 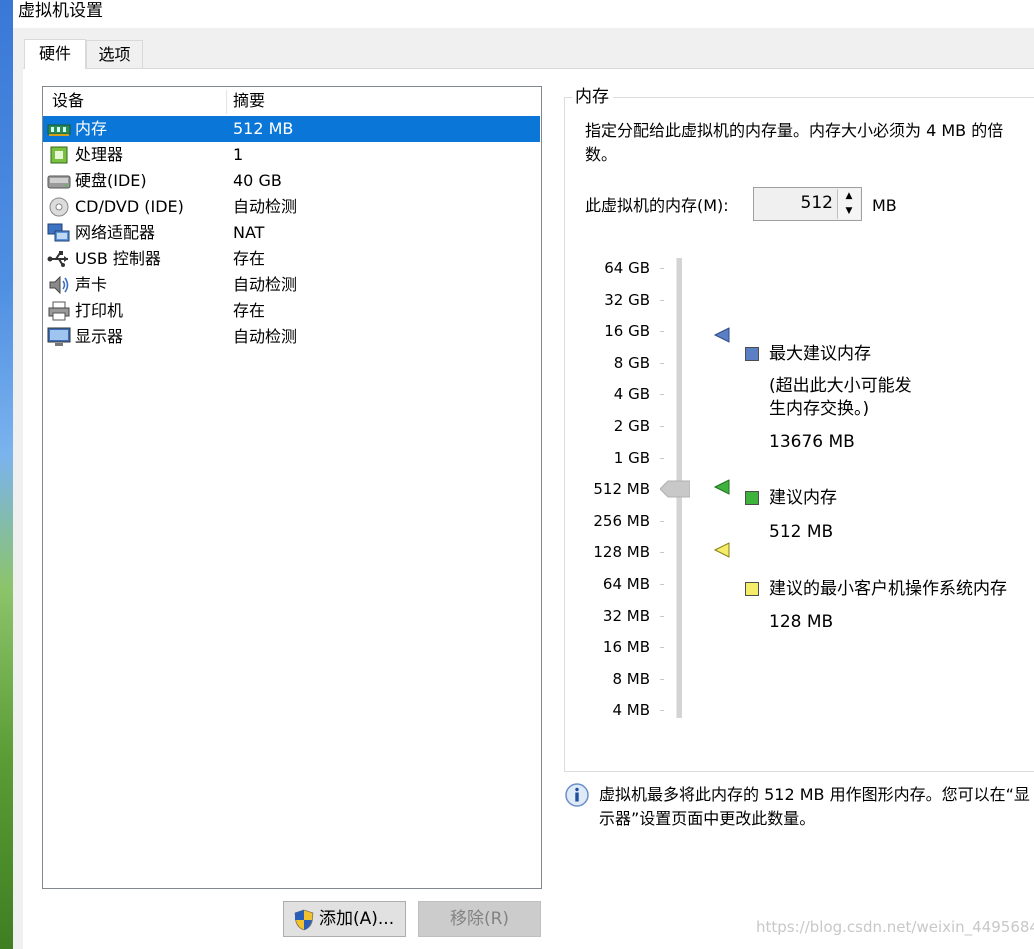 What do you see at coordinates (675, 489) in the screenshot?
I see `memory-slider-thumb` at bounding box center [675, 489].